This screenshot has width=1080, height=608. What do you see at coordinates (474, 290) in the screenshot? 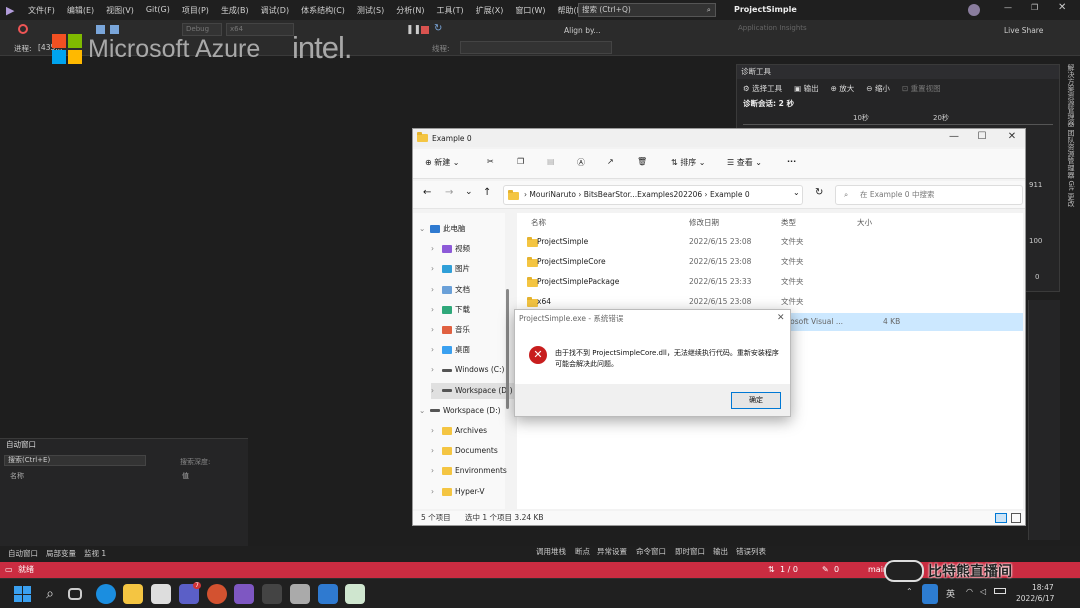
I see `nav-item: › 文档` at bounding box center [474, 290].